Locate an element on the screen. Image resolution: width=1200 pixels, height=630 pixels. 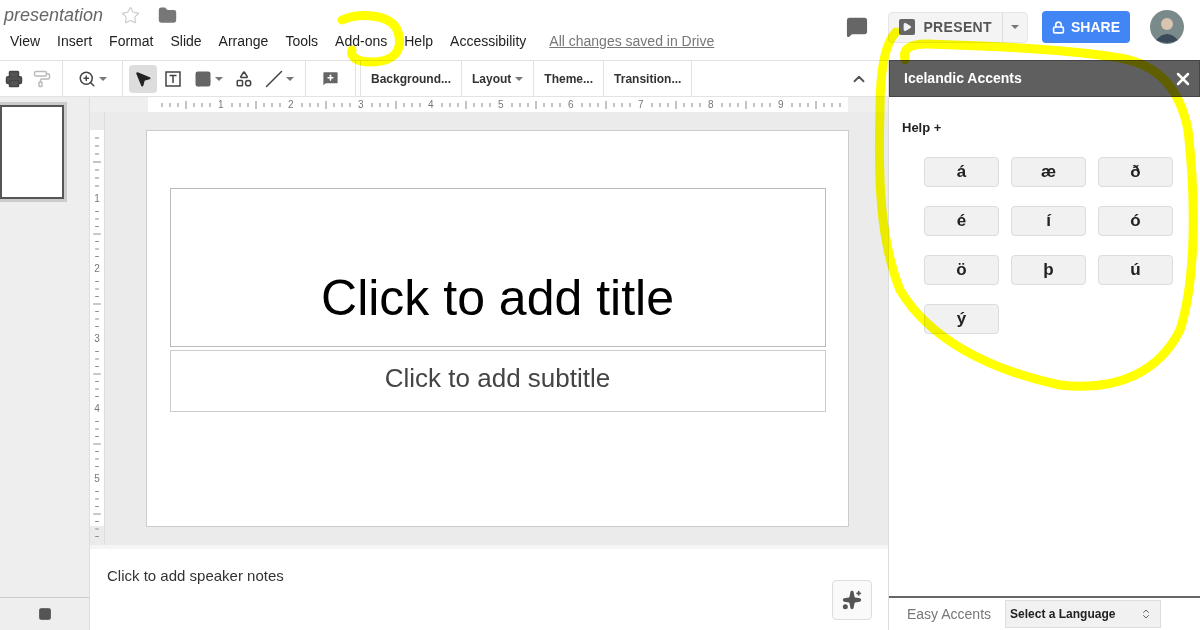
paint-roller-icon is located at coordinates (42, 78).